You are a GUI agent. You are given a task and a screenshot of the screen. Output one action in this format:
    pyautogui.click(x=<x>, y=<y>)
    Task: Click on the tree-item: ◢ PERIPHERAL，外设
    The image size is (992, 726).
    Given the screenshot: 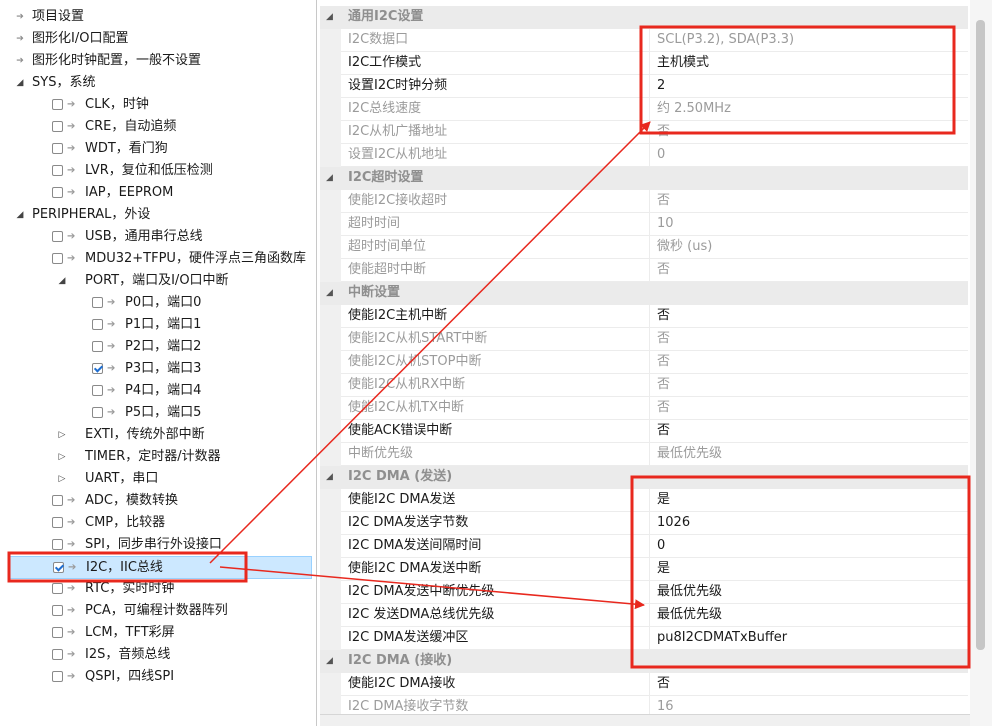 What is the action you would take?
    pyautogui.click(x=158, y=215)
    